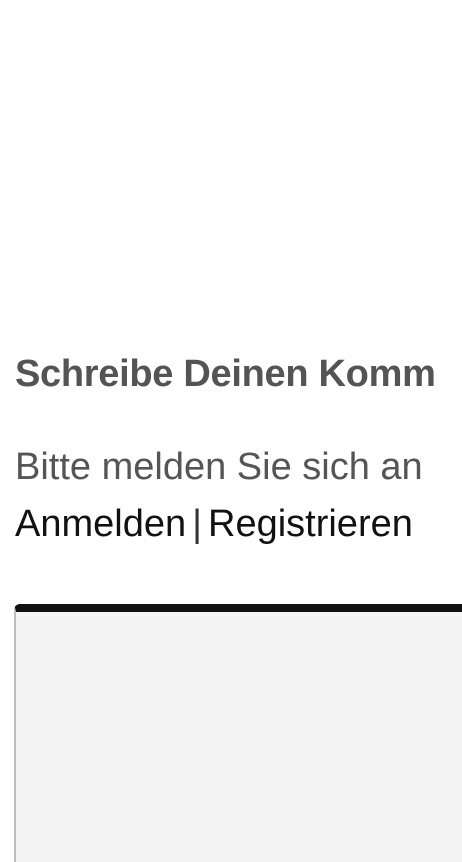  What do you see at coordinates (225, 374) in the screenshot?
I see `comment-section-heading: Schreibe Deinen Komm` at bounding box center [225, 374].